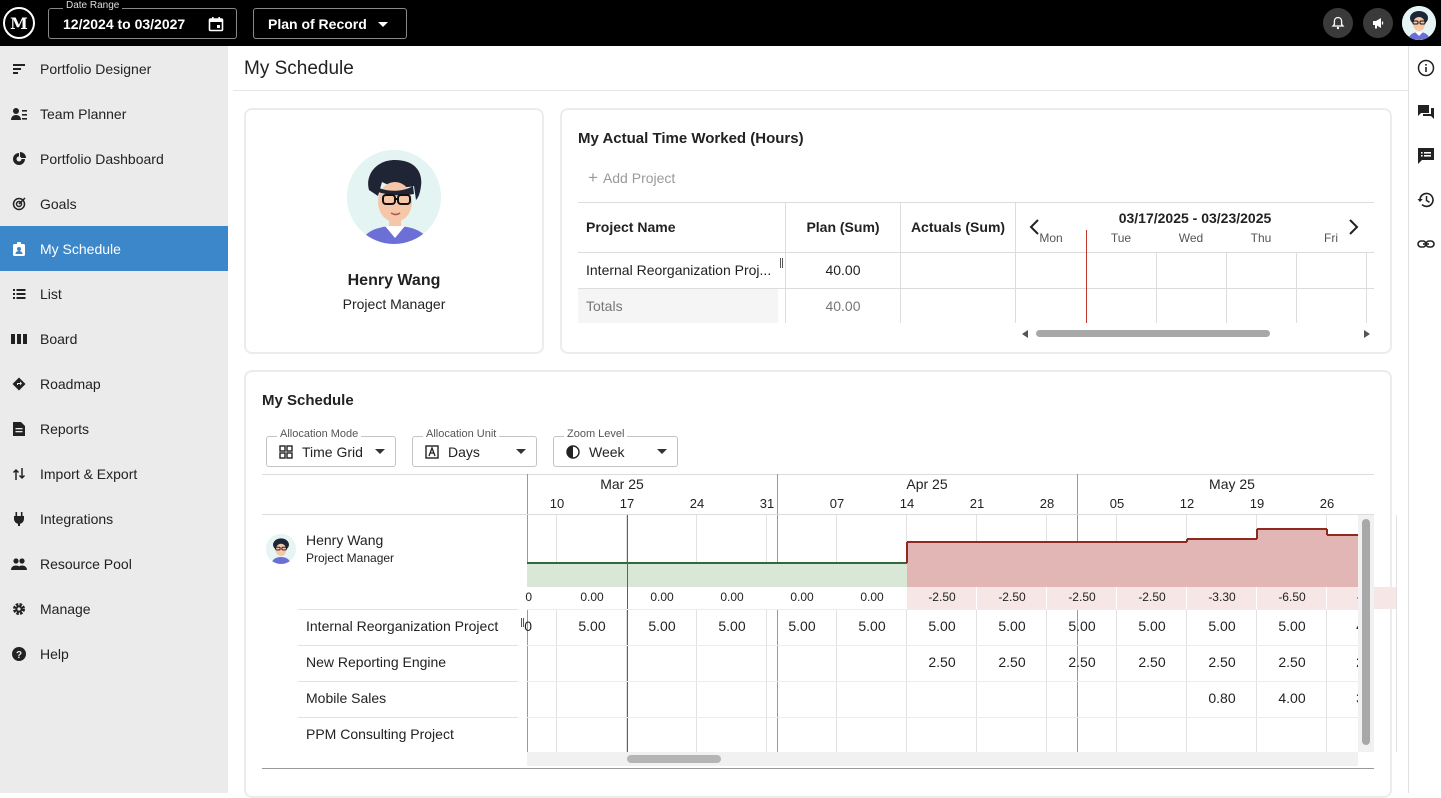 The image size is (1441, 798). I want to click on info-button, so click(1426, 68).